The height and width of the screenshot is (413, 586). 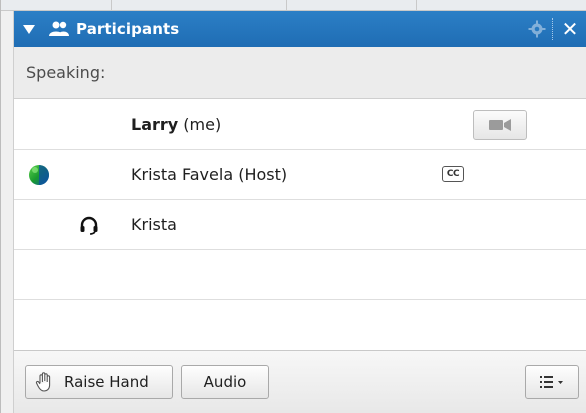 I want to click on participant-name: Krista Favela (Host), so click(x=209, y=174).